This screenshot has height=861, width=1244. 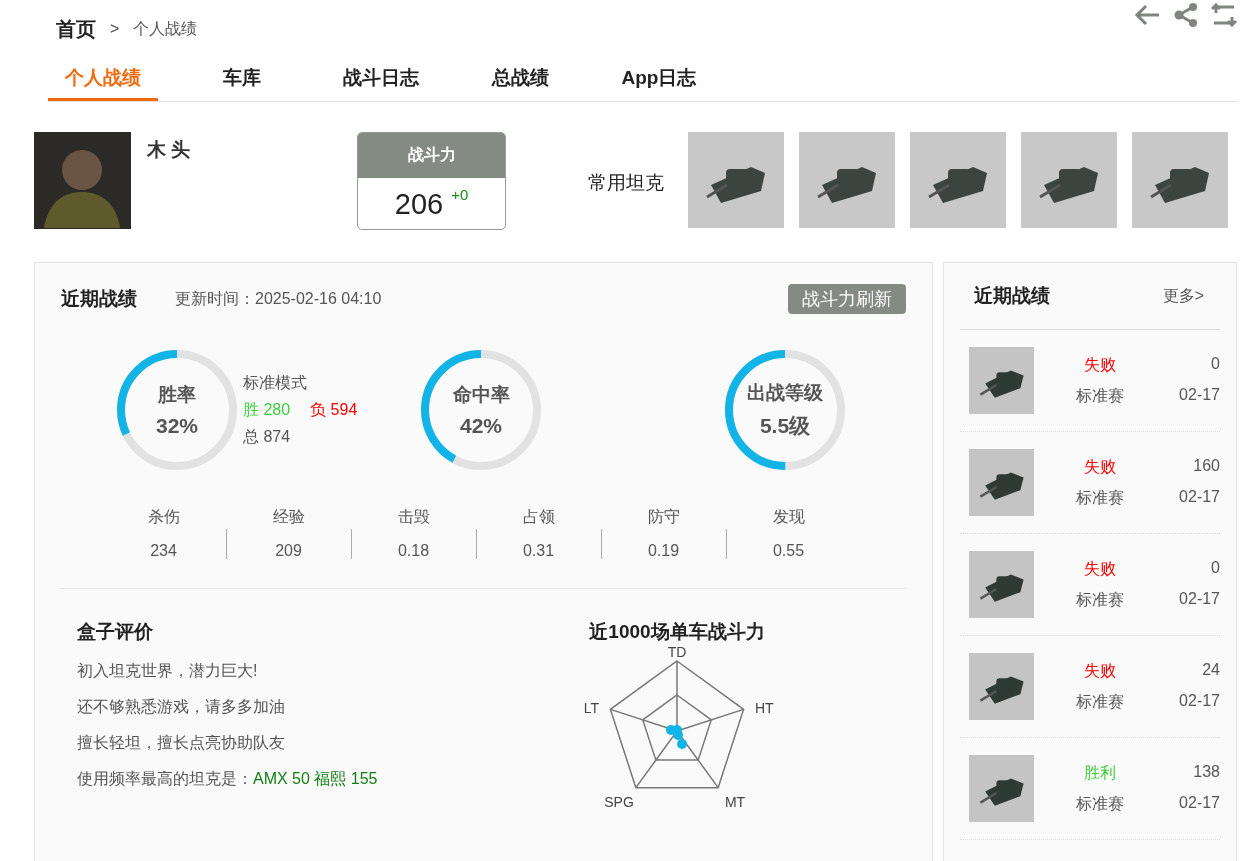 What do you see at coordinates (677, 632) in the screenshot?
I see `radar-title: 近1000场单车战斗力` at bounding box center [677, 632].